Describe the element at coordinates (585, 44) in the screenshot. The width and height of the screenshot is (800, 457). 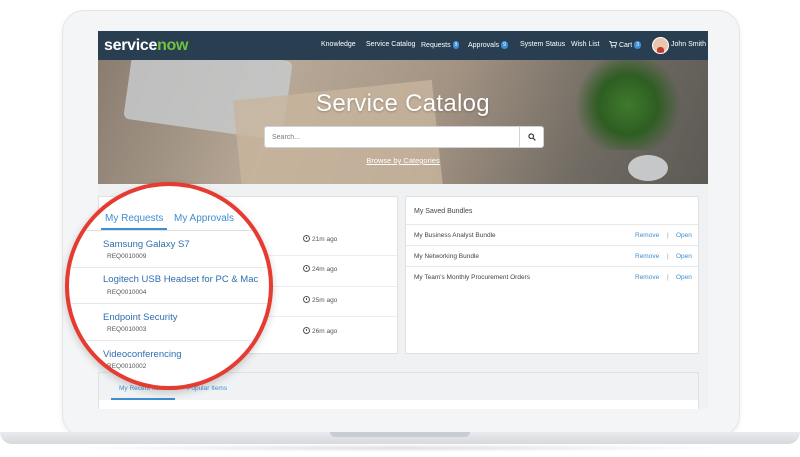
I see `nav-wish-list: Wish List` at that location.